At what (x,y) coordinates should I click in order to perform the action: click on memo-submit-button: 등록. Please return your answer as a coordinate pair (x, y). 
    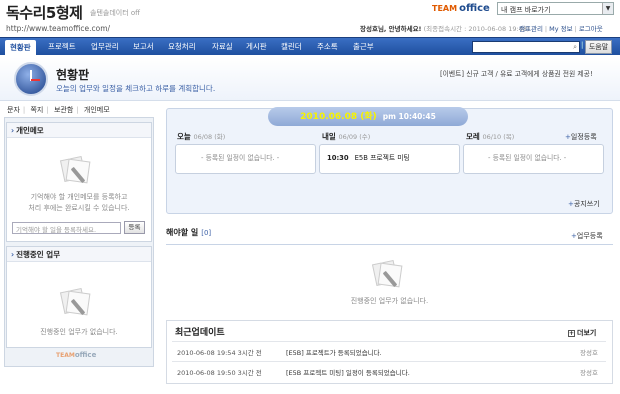
    Looking at the image, I should click on (134, 227).